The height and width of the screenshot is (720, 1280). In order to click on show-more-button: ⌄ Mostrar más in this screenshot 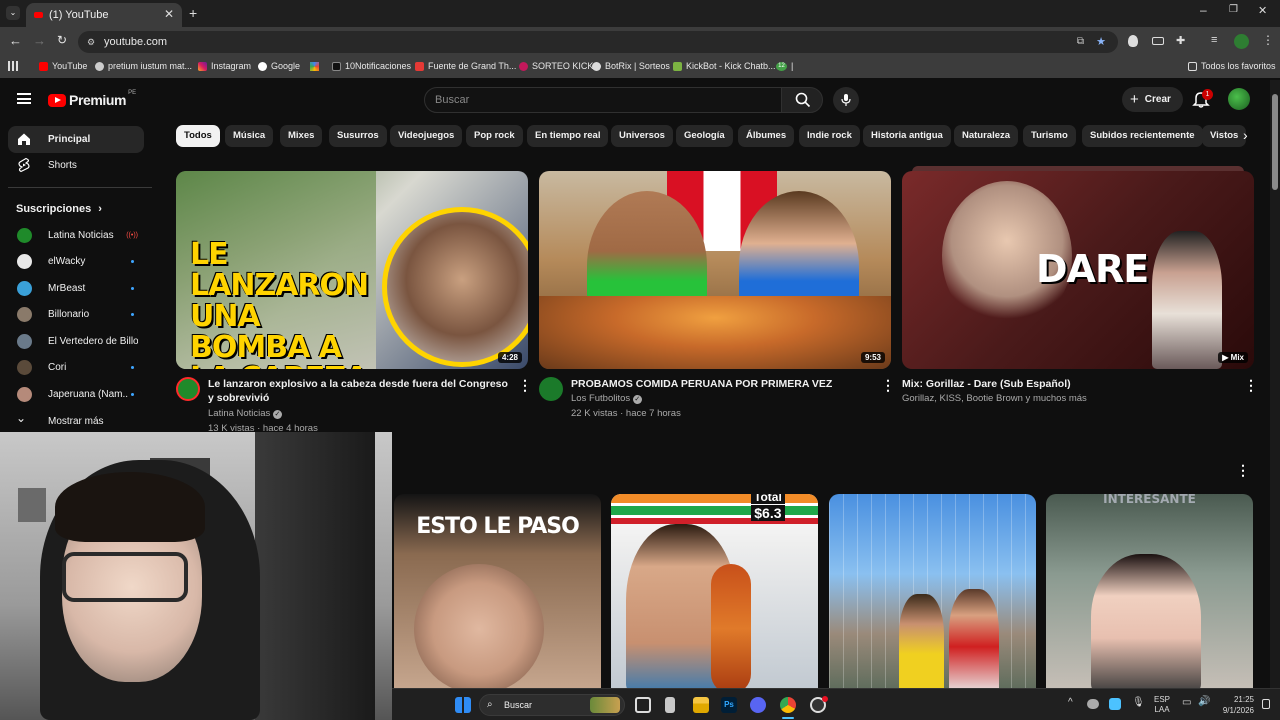, I will do `click(76, 421)`.